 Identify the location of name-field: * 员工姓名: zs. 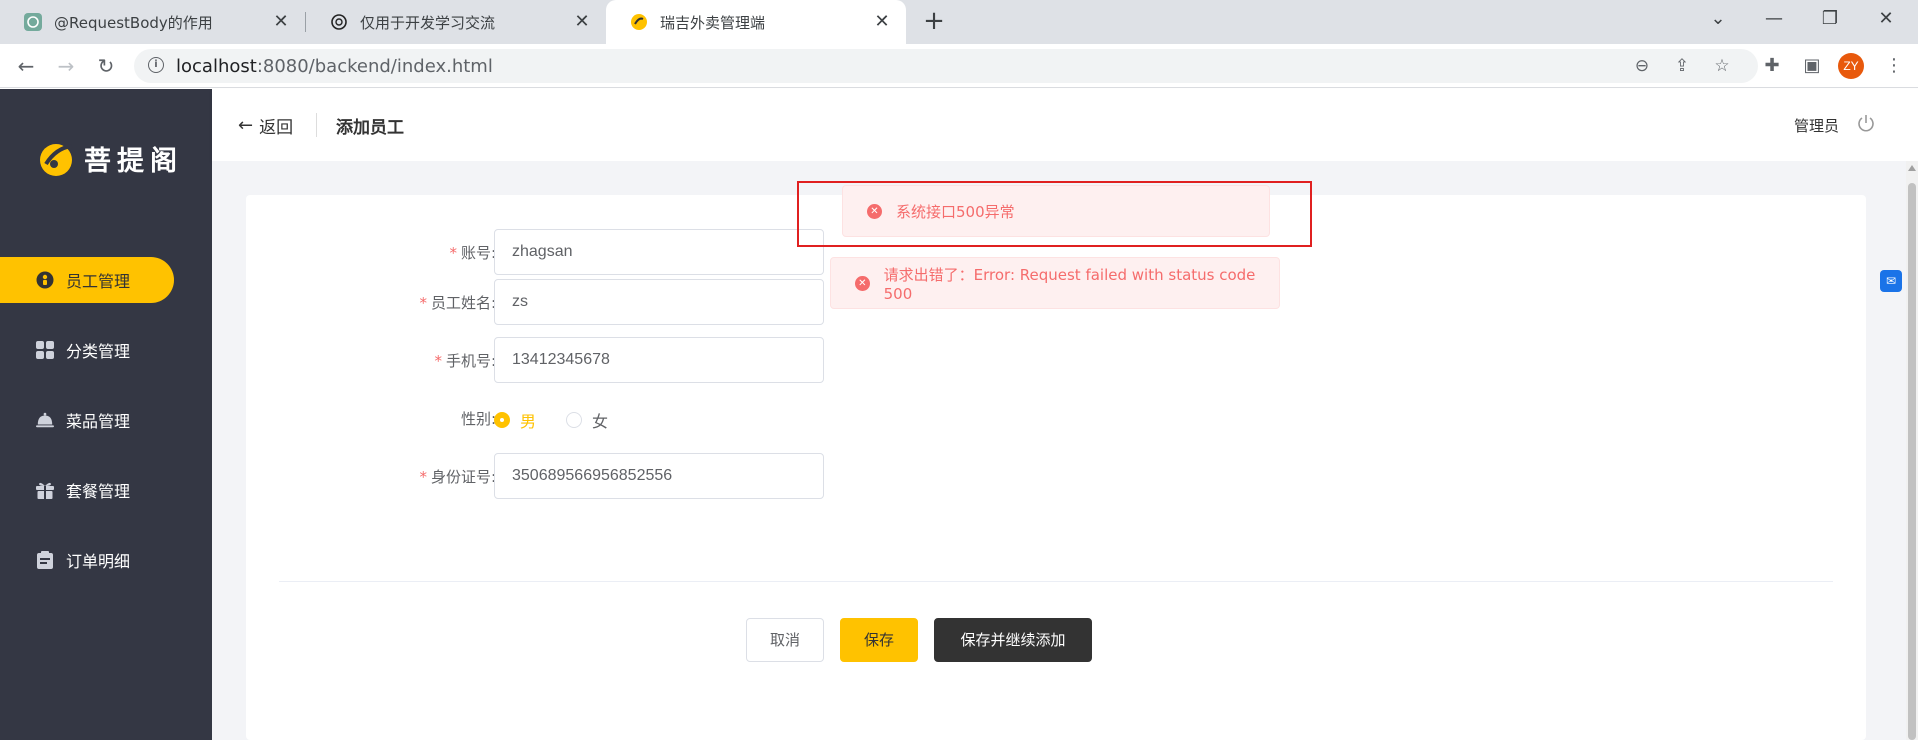
(546, 302).